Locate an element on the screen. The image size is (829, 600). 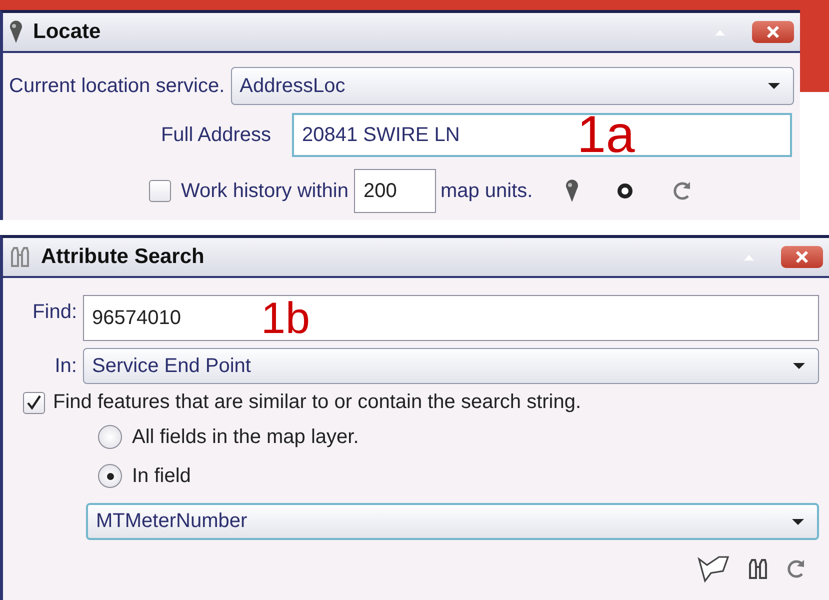
panel-title: Attribute Search is located at coordinates (123, 257).